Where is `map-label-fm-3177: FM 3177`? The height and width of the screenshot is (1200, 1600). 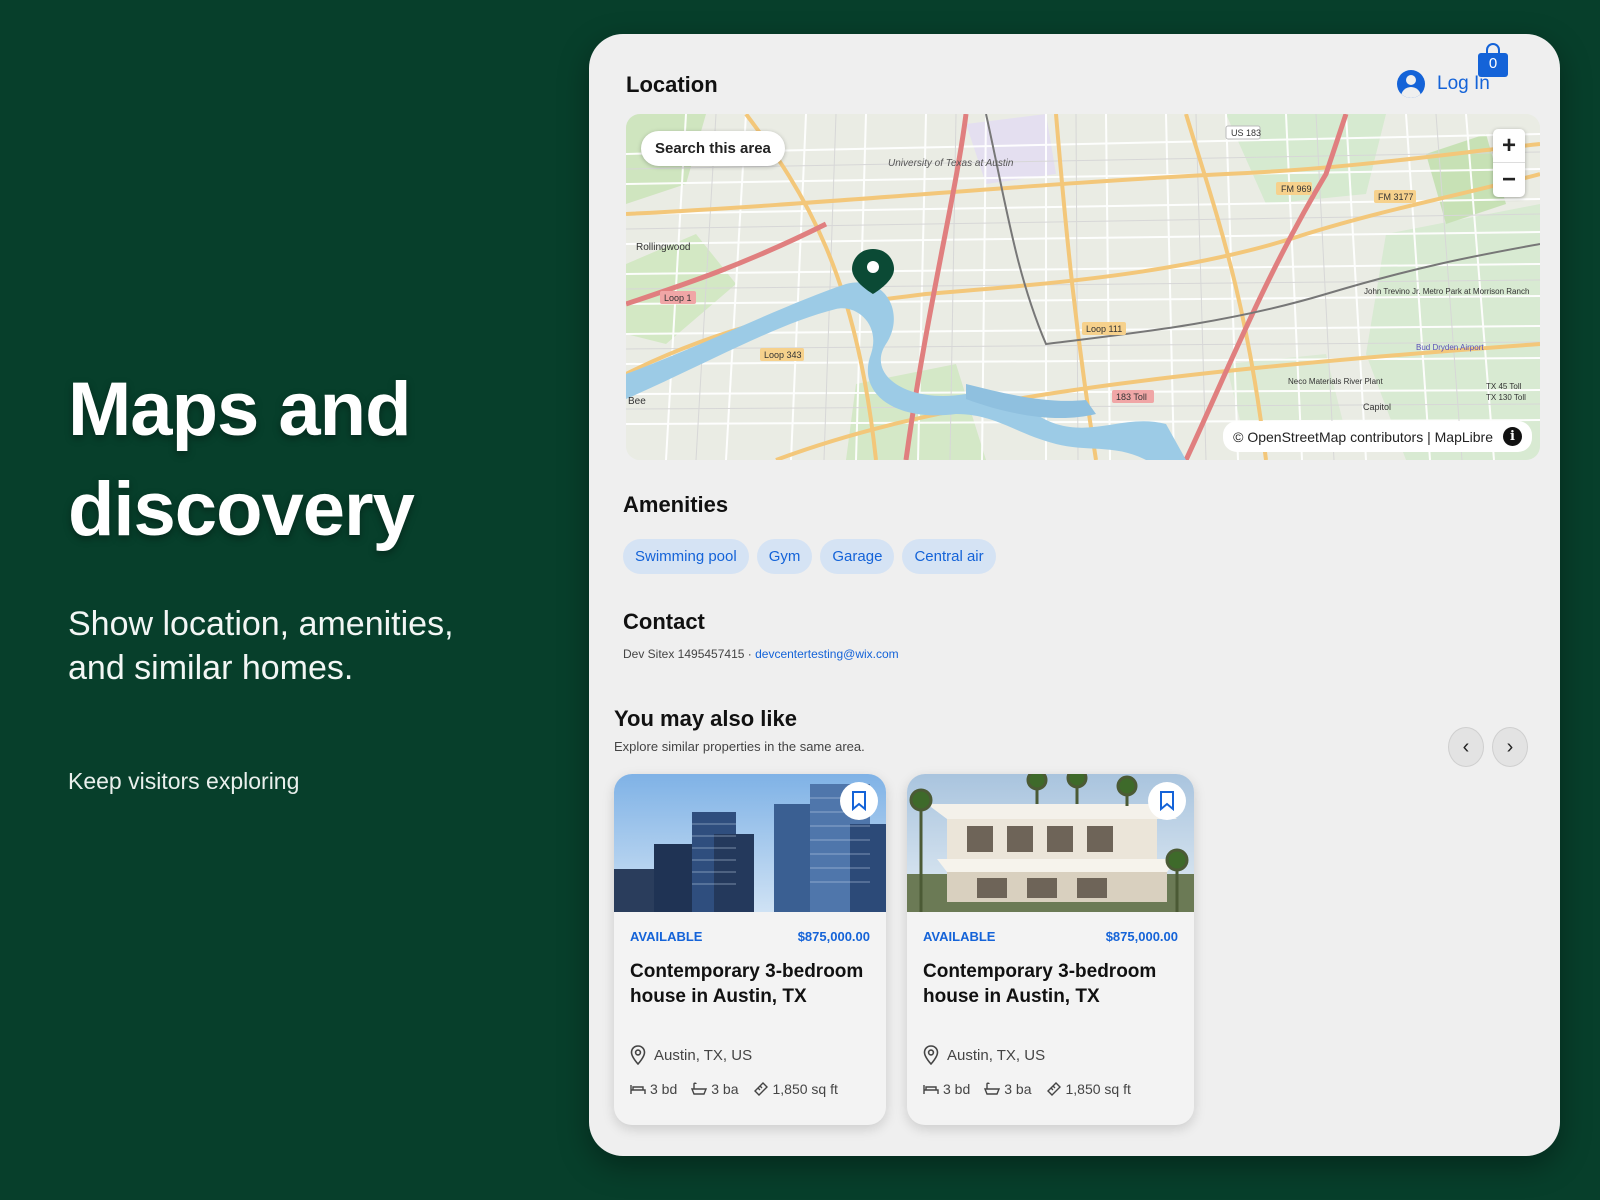 map-label-fm-3177: FM 3177 is located at coordinates (1396, 197).